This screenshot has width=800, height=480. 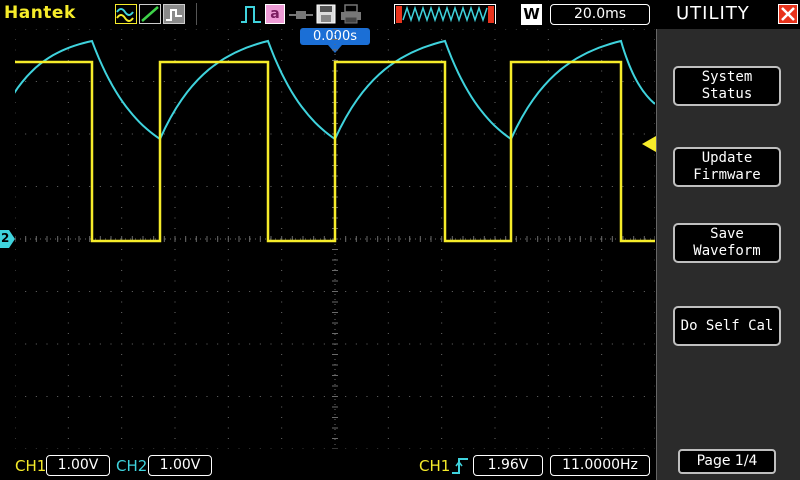 What do you see at coordinates (656, 240) in the screenshot?
I see `menu-divider` at bounding box center [656, 240].